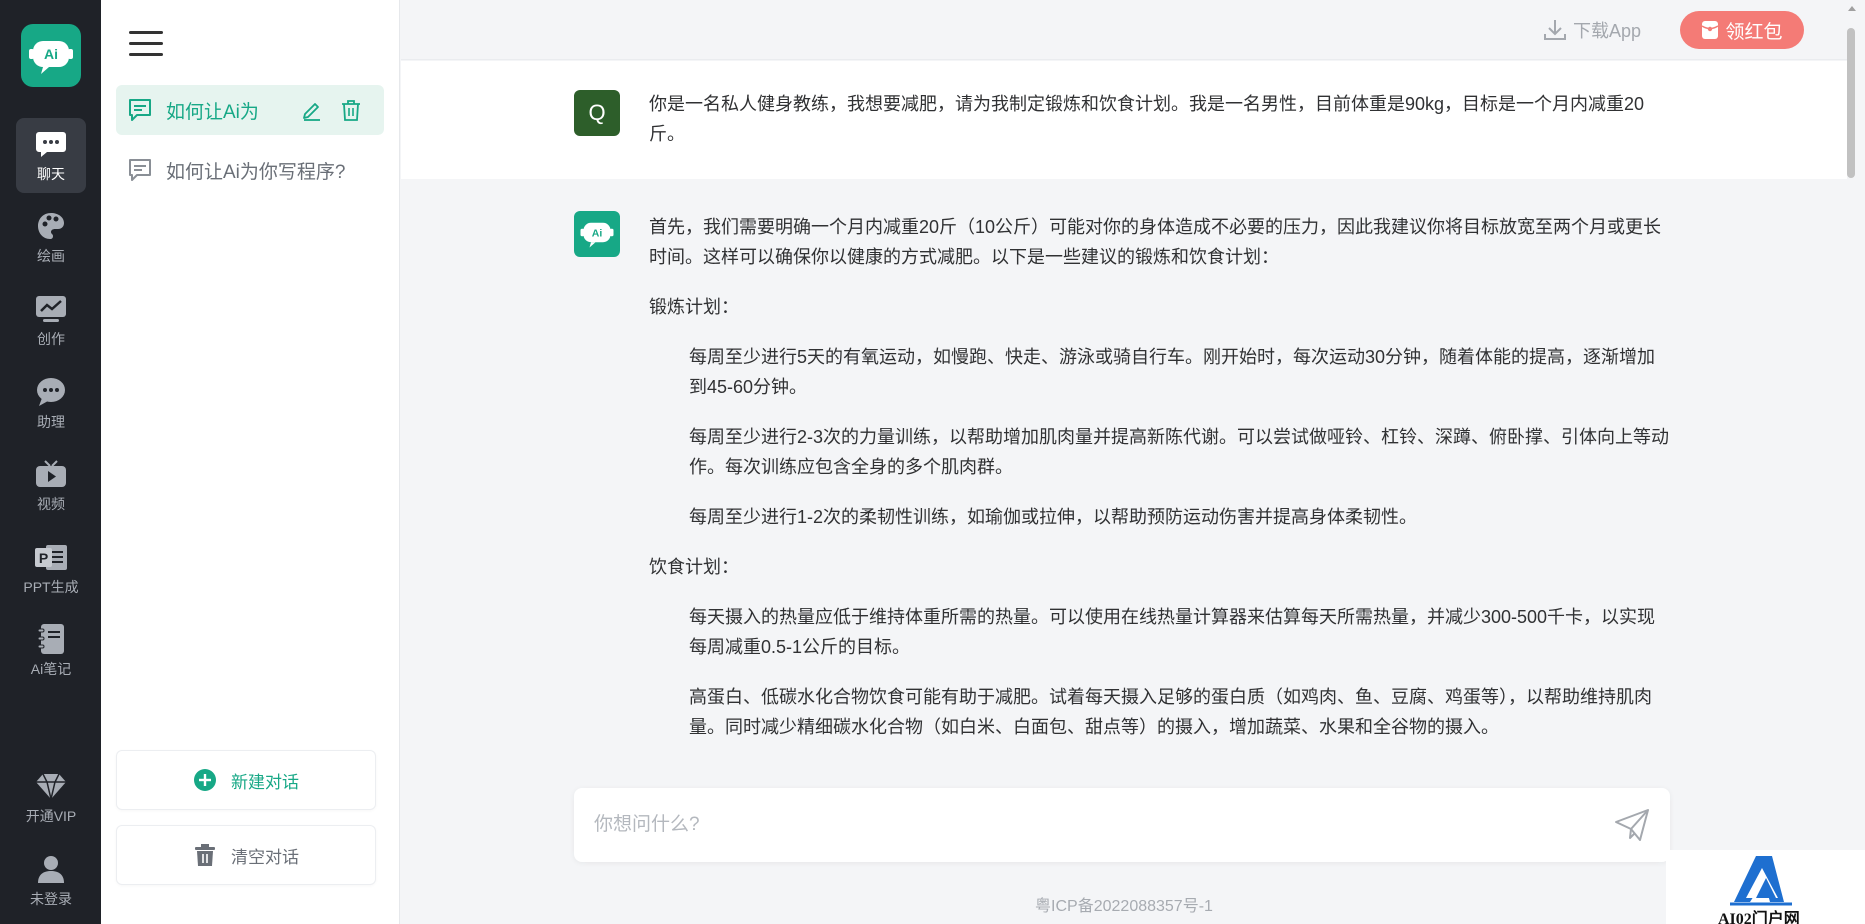 The image size is (1865, 924). What do you see at coordinates (51, 309) in the screenshot?
I see `chart-board-icon` at bounding box center [51, 309].